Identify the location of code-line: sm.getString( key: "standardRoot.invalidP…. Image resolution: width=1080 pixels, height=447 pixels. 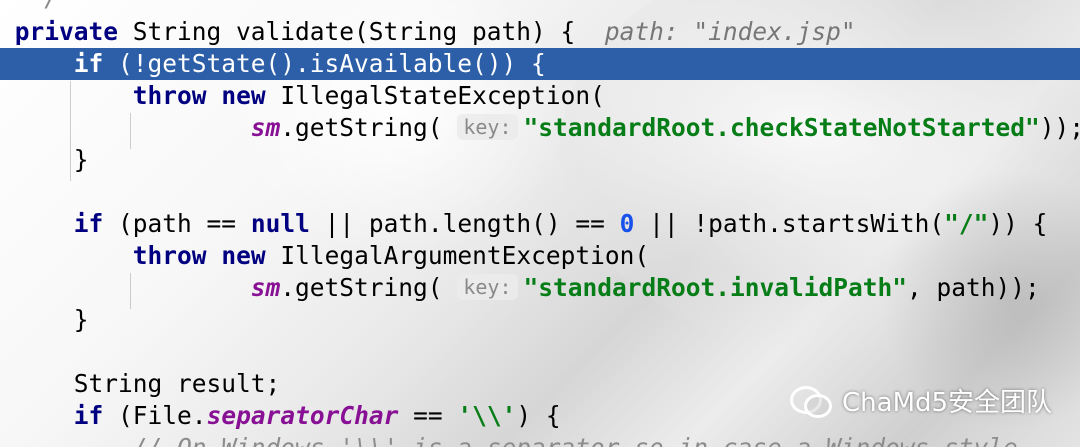
(645, 287).